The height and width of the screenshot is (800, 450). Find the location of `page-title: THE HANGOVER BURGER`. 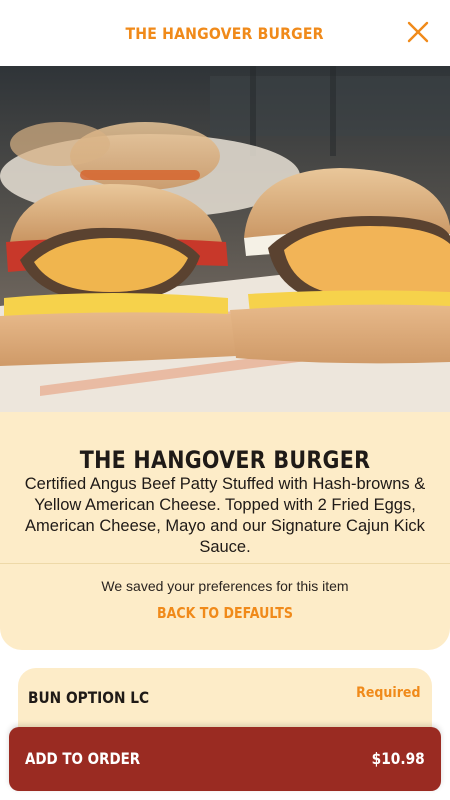

page-title: THE HANGOVER BURGER is located at coordinates (225, 33).